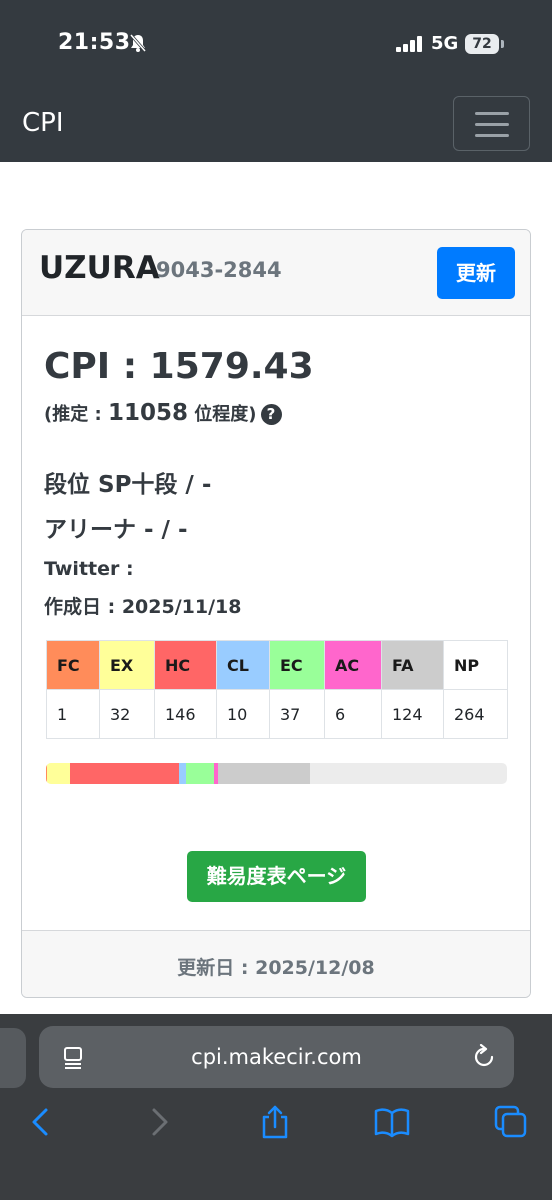 The image size is (552, 1200). I want to click on hamburger-icon, so click(492, 113).